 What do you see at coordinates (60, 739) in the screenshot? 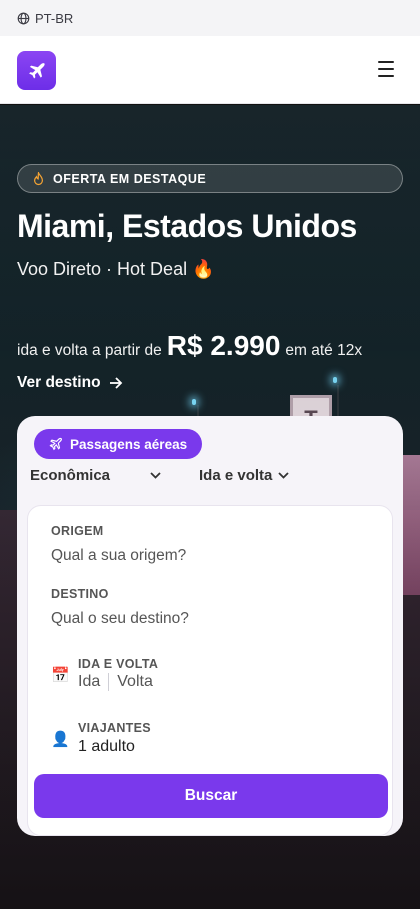
I see `person-icon: 👤` at bounding box center [60, 739].